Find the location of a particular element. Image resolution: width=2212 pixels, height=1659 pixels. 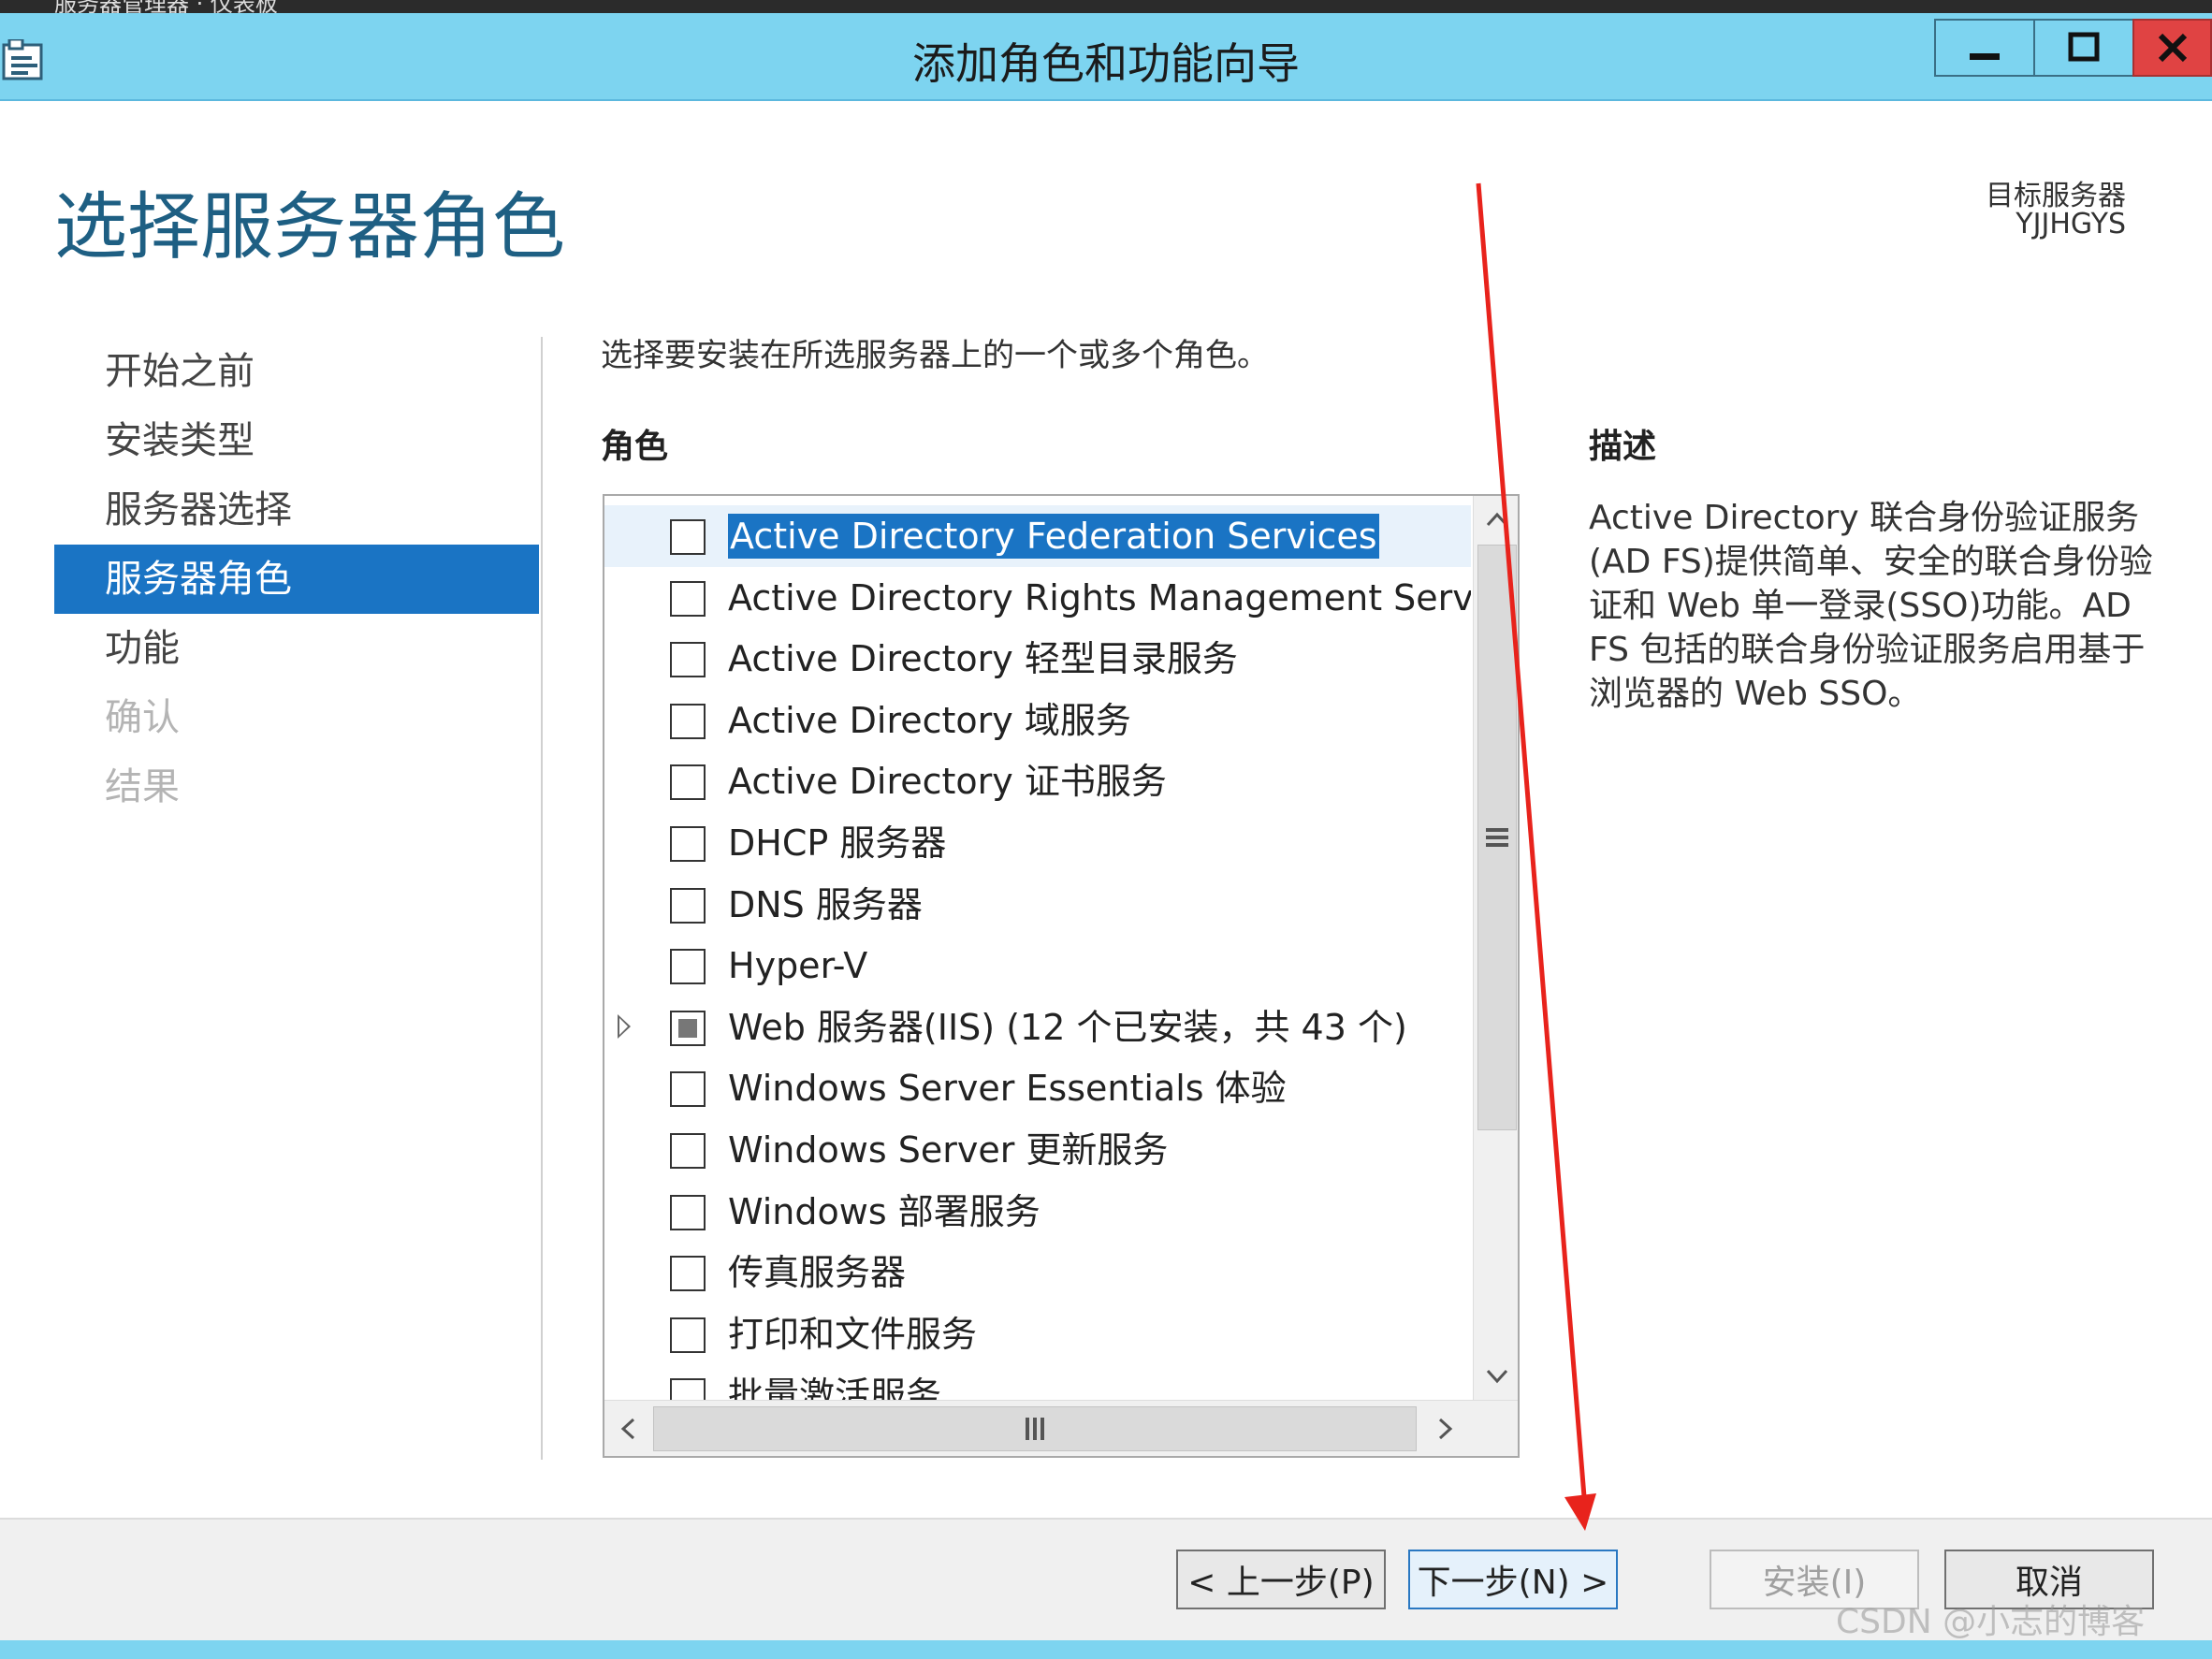

role-label: Windows Server 更新服务 is located at coordinates (948, 1150).